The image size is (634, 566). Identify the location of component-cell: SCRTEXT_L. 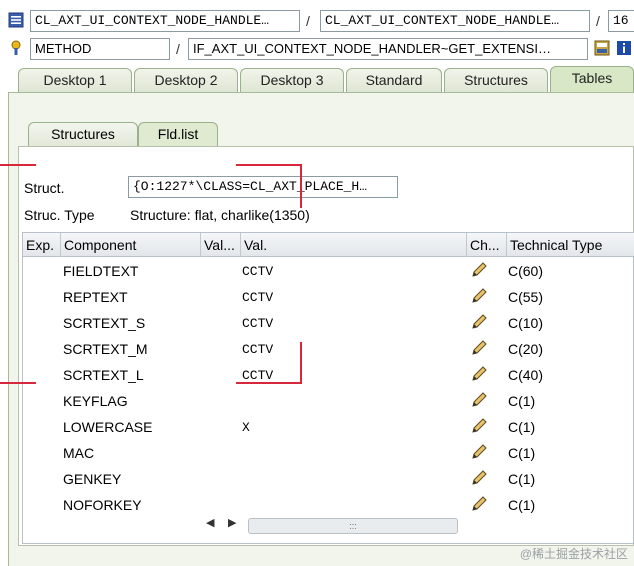
(103, 375).